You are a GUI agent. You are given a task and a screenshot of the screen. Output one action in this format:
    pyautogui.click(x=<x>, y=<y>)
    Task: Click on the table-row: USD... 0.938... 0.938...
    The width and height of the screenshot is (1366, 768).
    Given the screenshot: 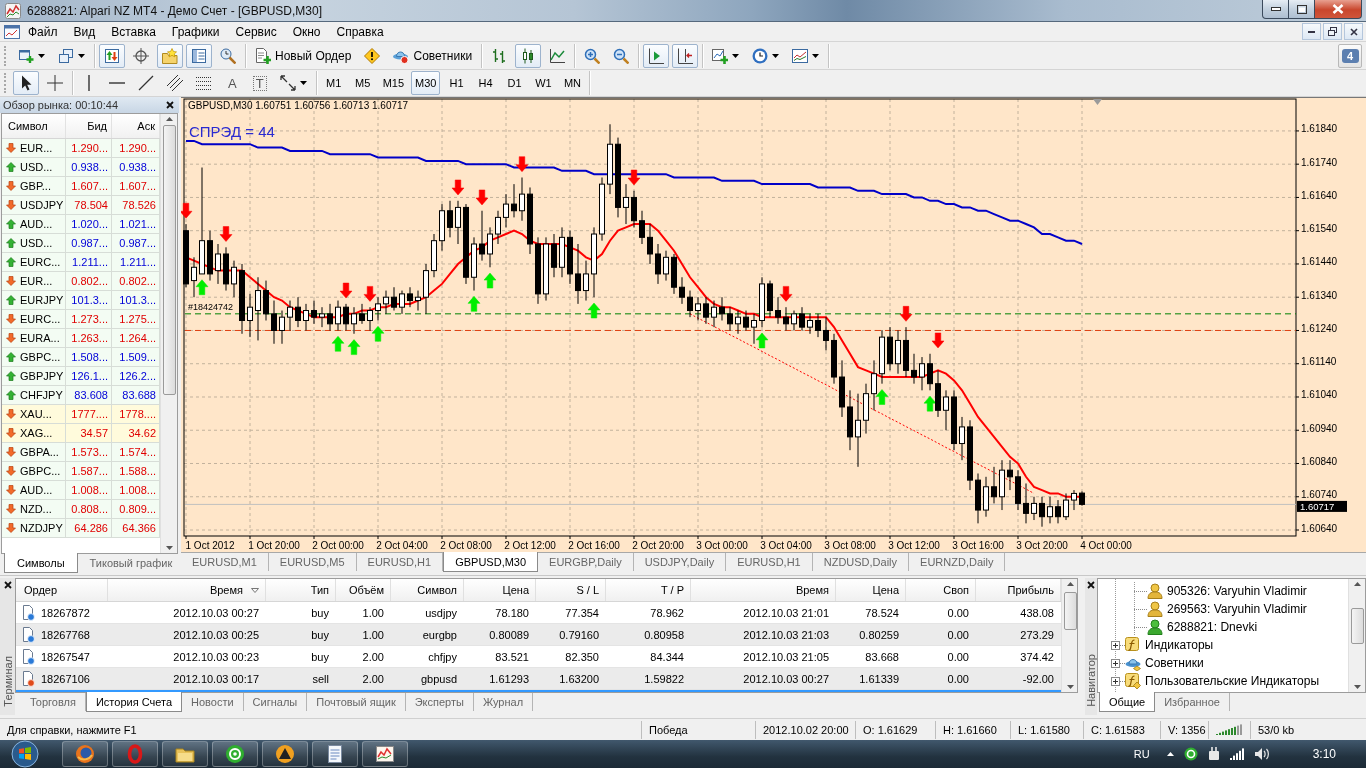 What is the action you would take?
    pyautogui.click(x=81, y=167)
    